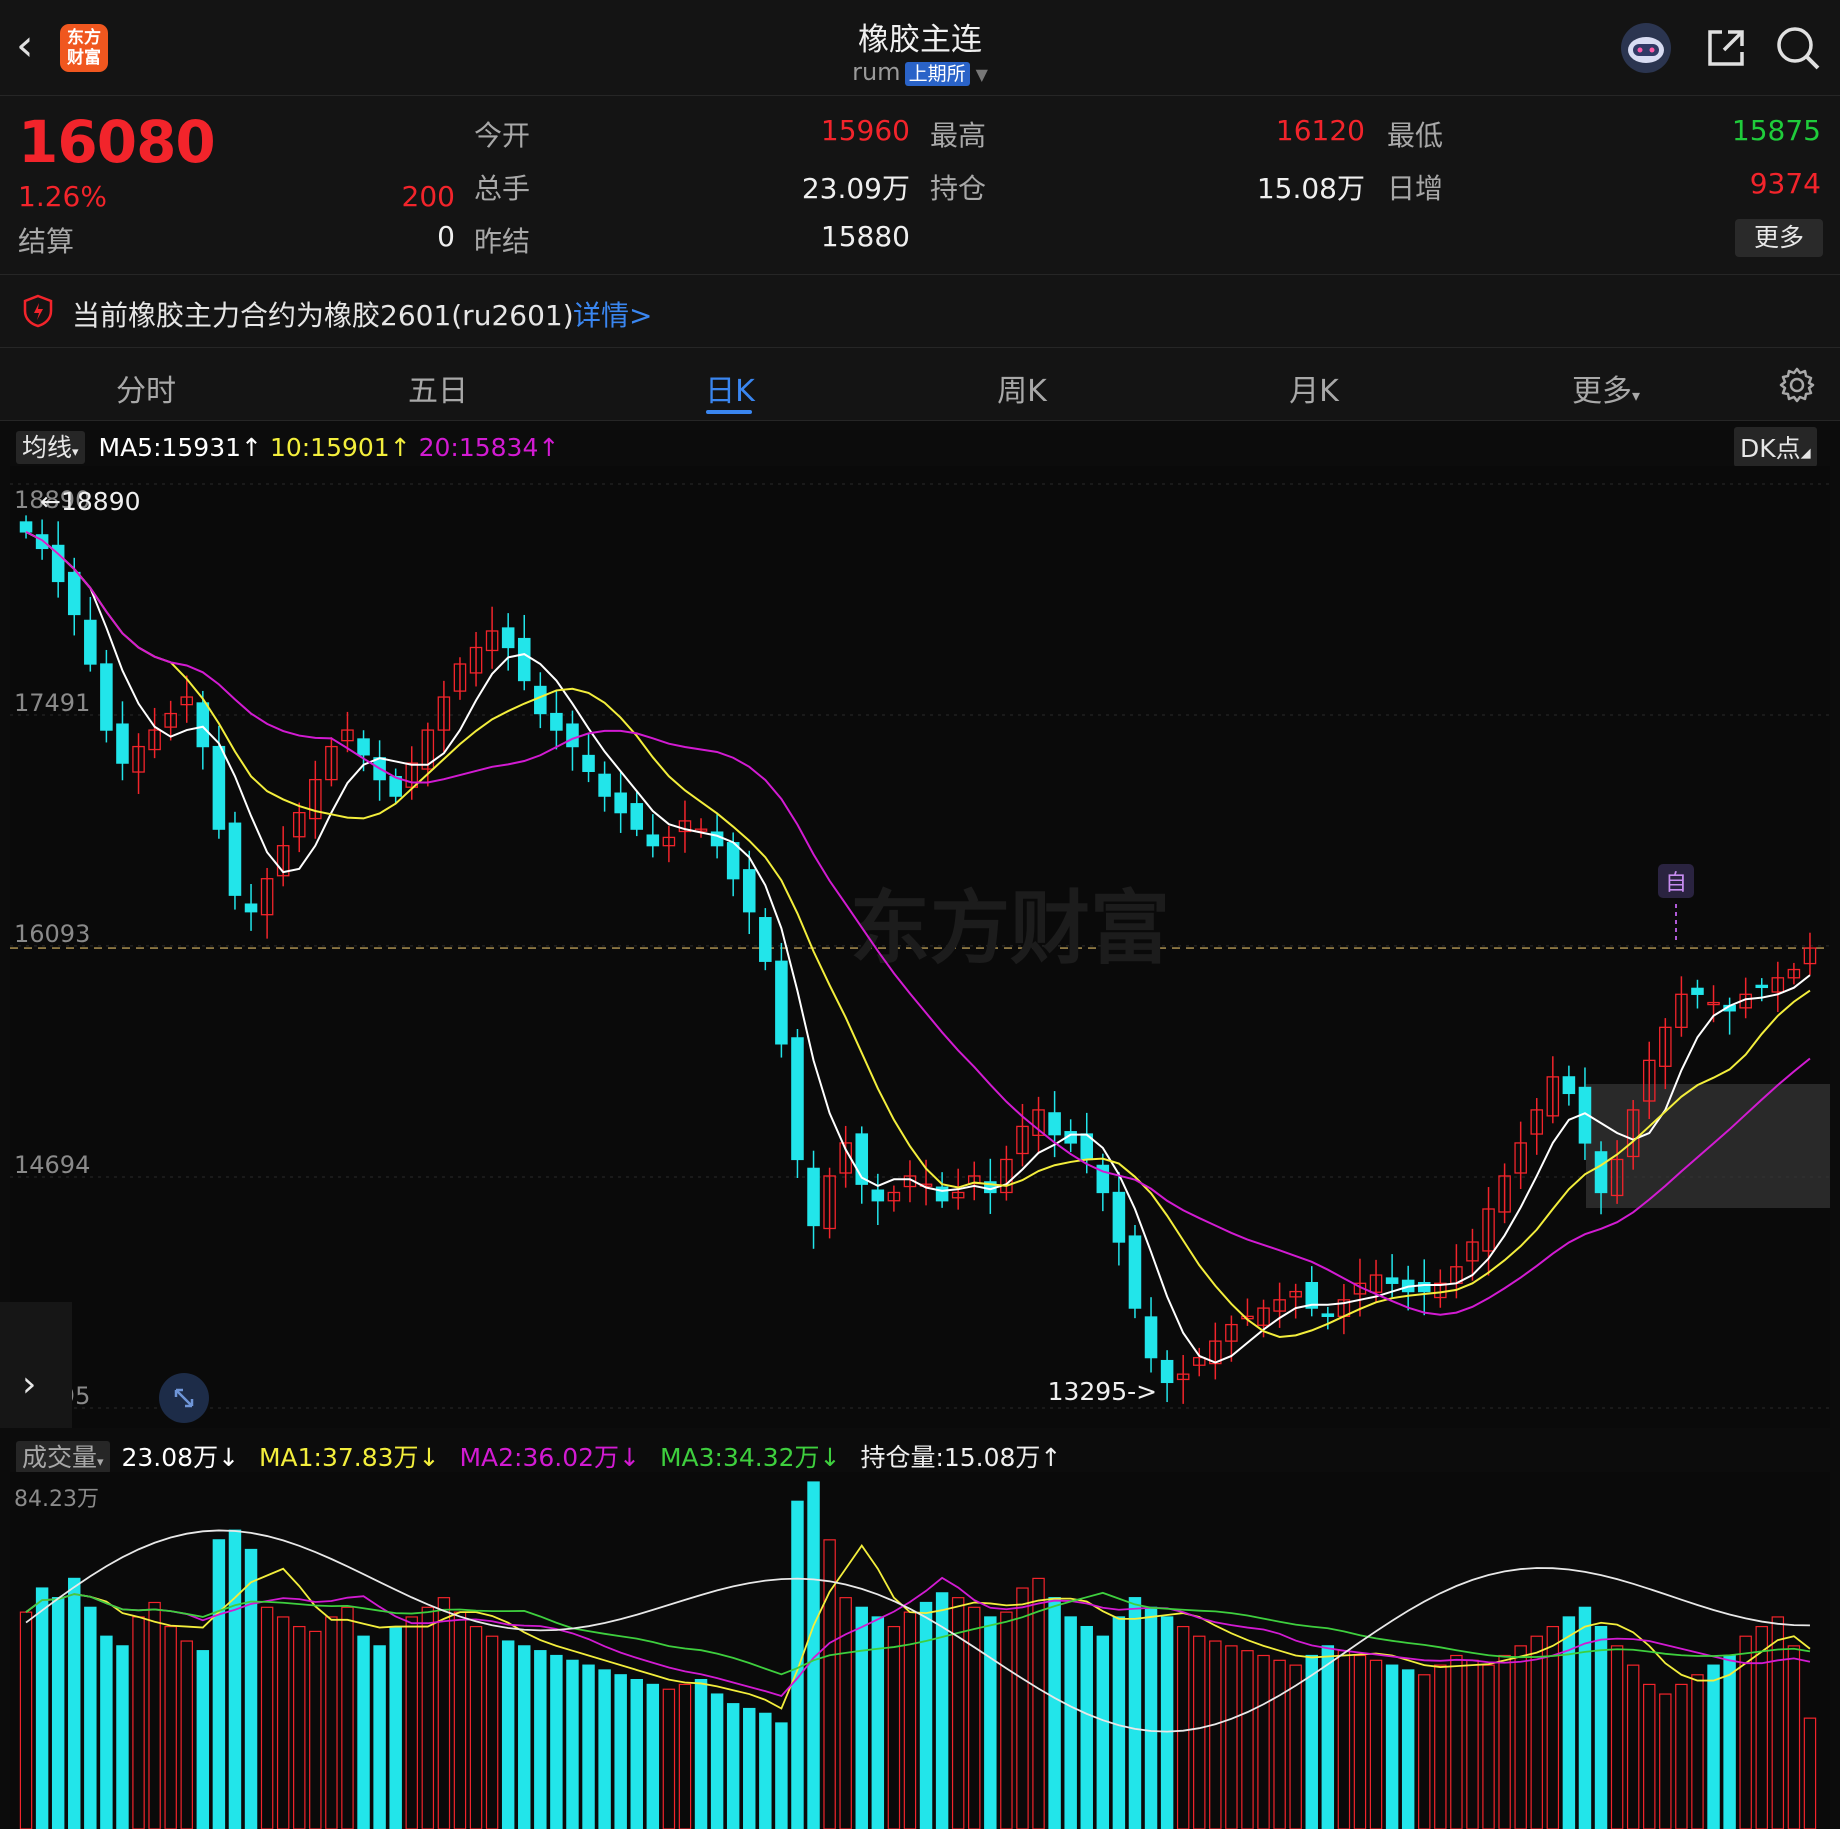 The height and width of the screenshot is (1829, 1840). What do you see at coordinates (349, 1457) in the screenshot?
I see `vol-ma1-value: MA1:37.83万↓` at bounding box center [349, 1457].